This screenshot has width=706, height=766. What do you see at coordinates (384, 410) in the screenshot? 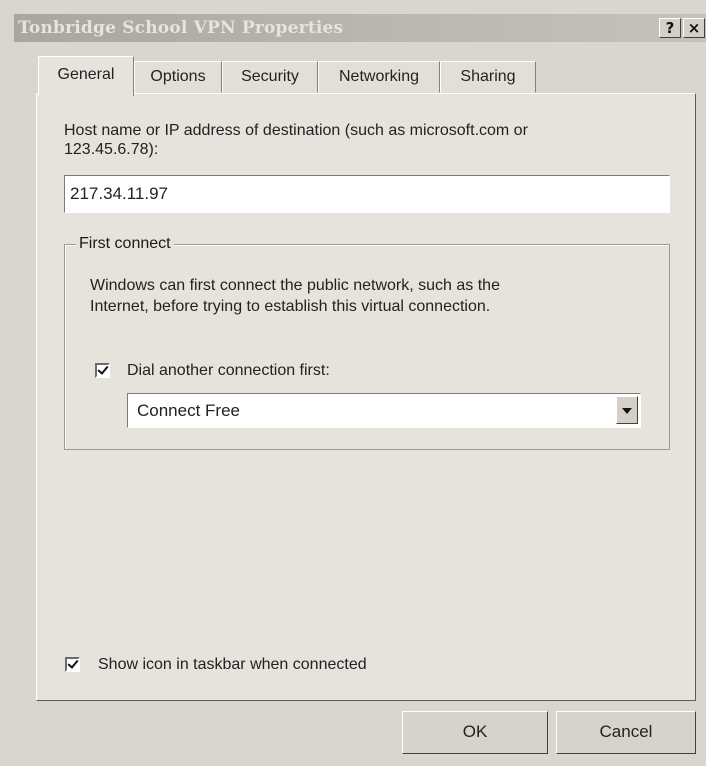
I see `connection-select: Connect Free` at bounding box center [384, 410].